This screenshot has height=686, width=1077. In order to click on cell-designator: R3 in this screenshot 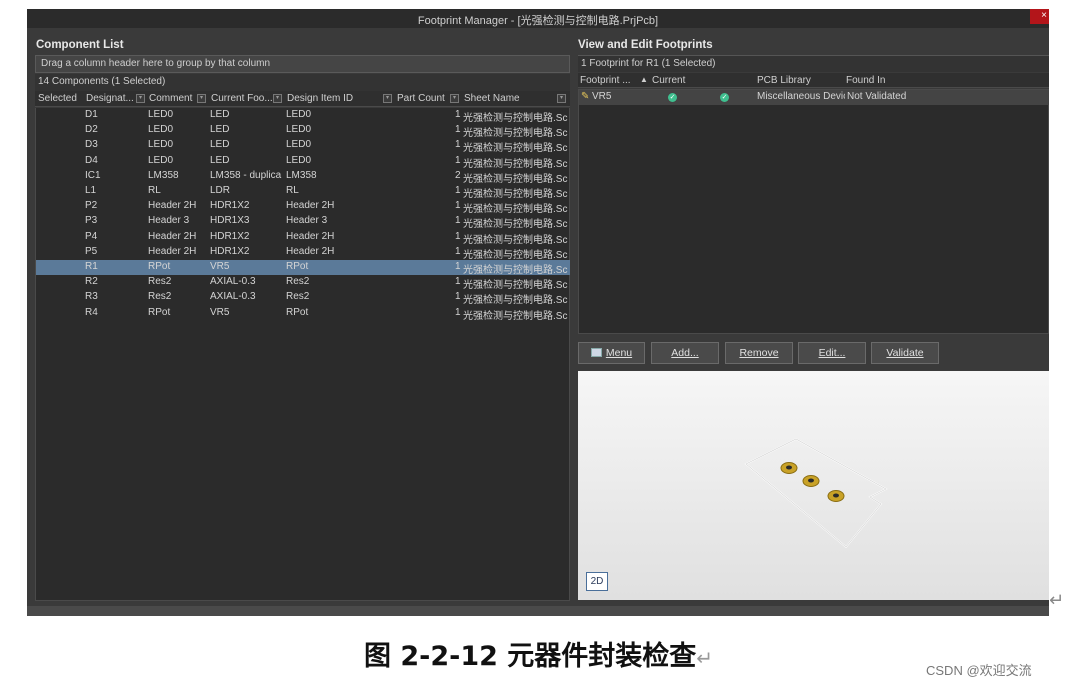, I will do `click(91, 297)`.